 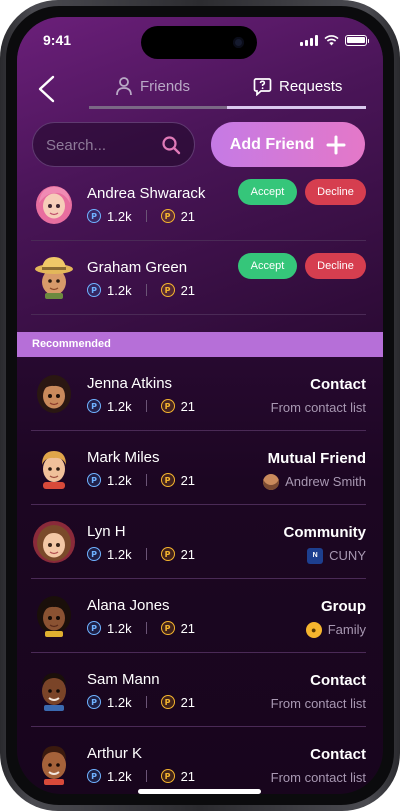 What do you see at coordinates (336, 555) in the screenshot?
I see `source-detail: N CUNY` at bounding box center [336, 555].